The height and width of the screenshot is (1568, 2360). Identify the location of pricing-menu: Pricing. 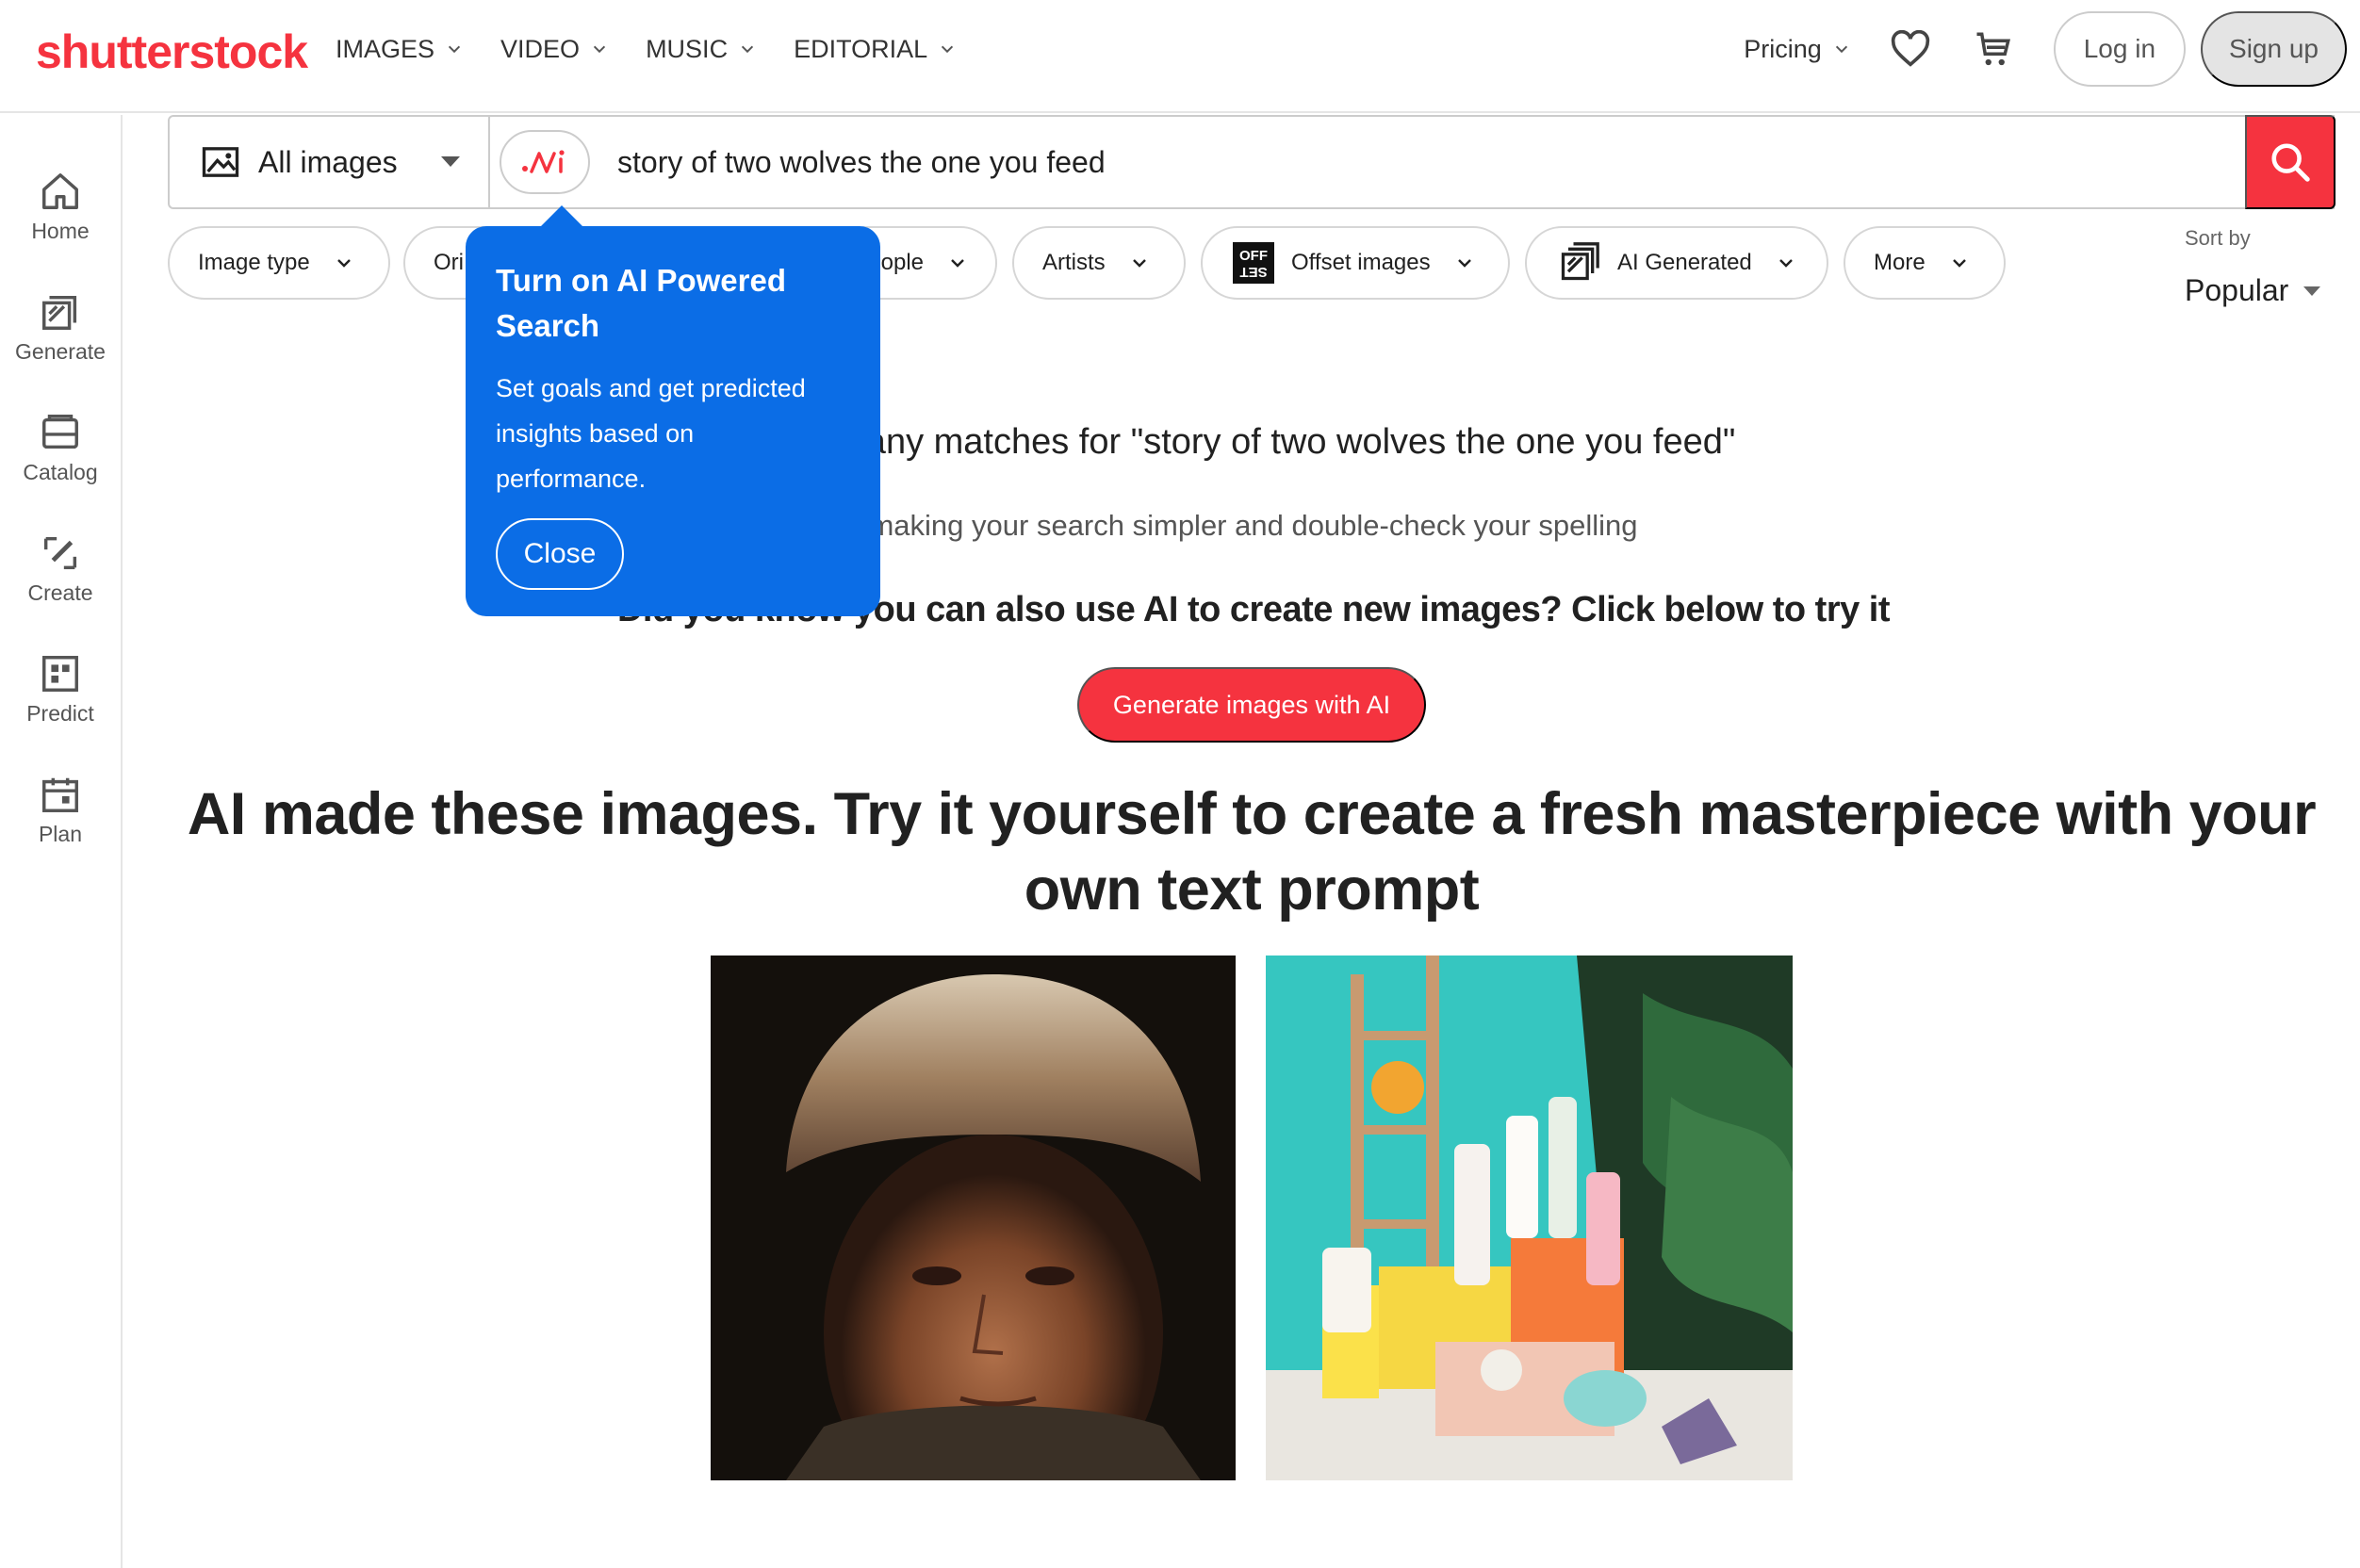
(1797, 49).